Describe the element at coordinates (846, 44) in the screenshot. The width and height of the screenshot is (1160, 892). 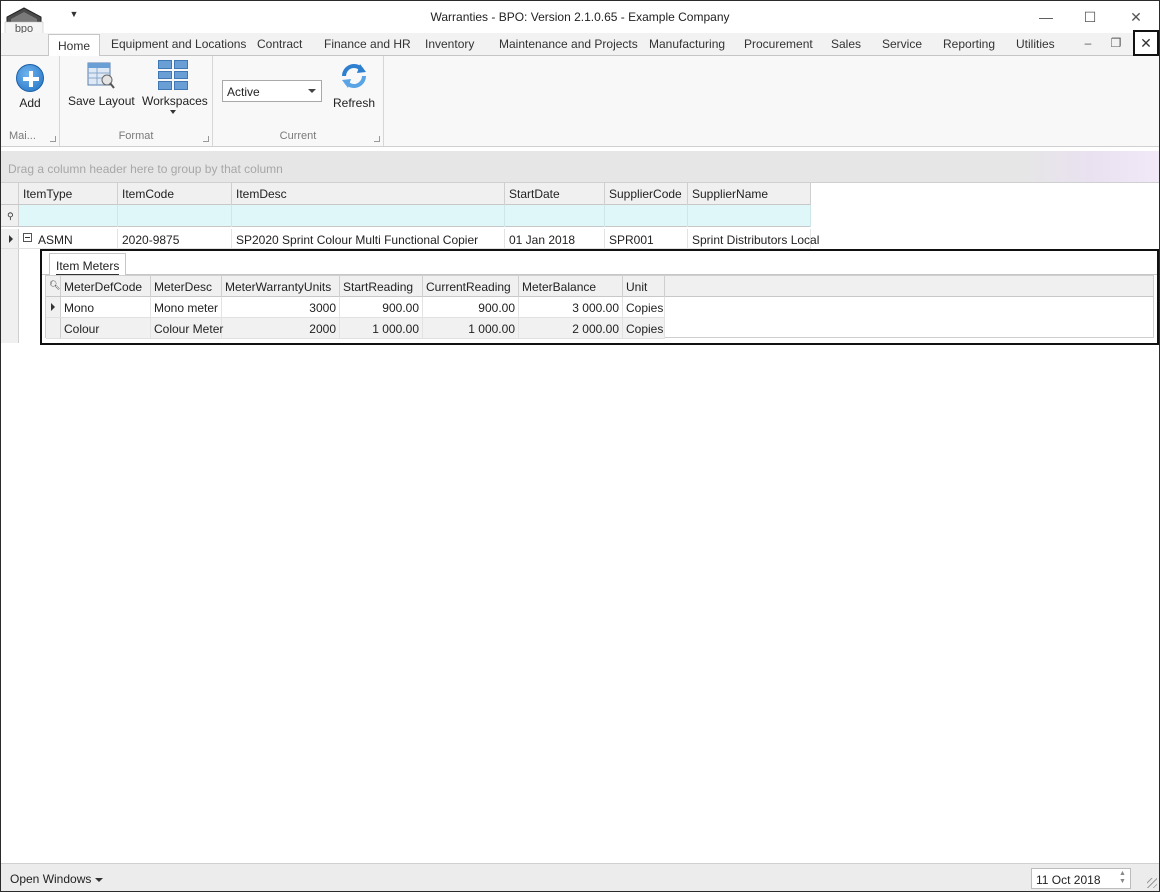
I see `tab-sales: Sales` at that location.